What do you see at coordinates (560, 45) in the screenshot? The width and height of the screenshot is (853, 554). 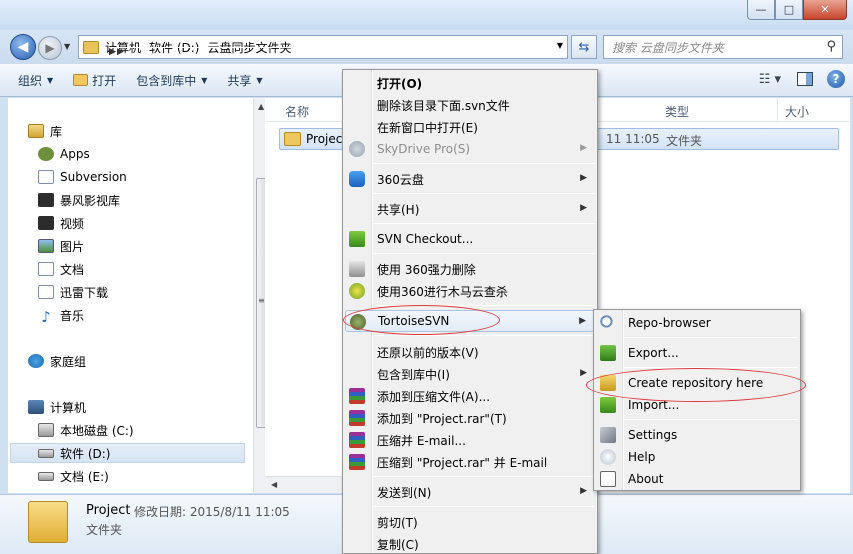 I see `address-dropdown-icon: ▼` at bounding box center [560, 45].